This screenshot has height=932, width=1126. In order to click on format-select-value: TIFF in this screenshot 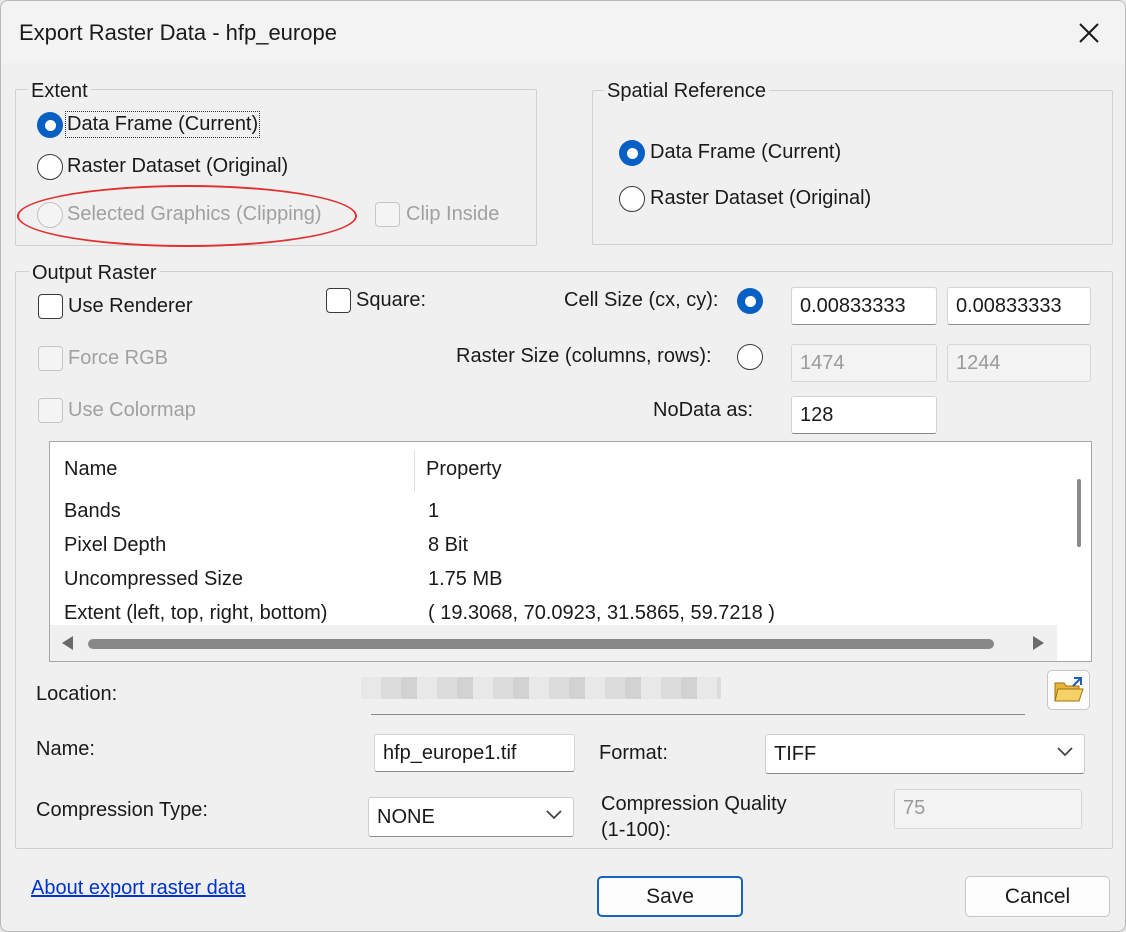, I will do `click(795, 754)`.